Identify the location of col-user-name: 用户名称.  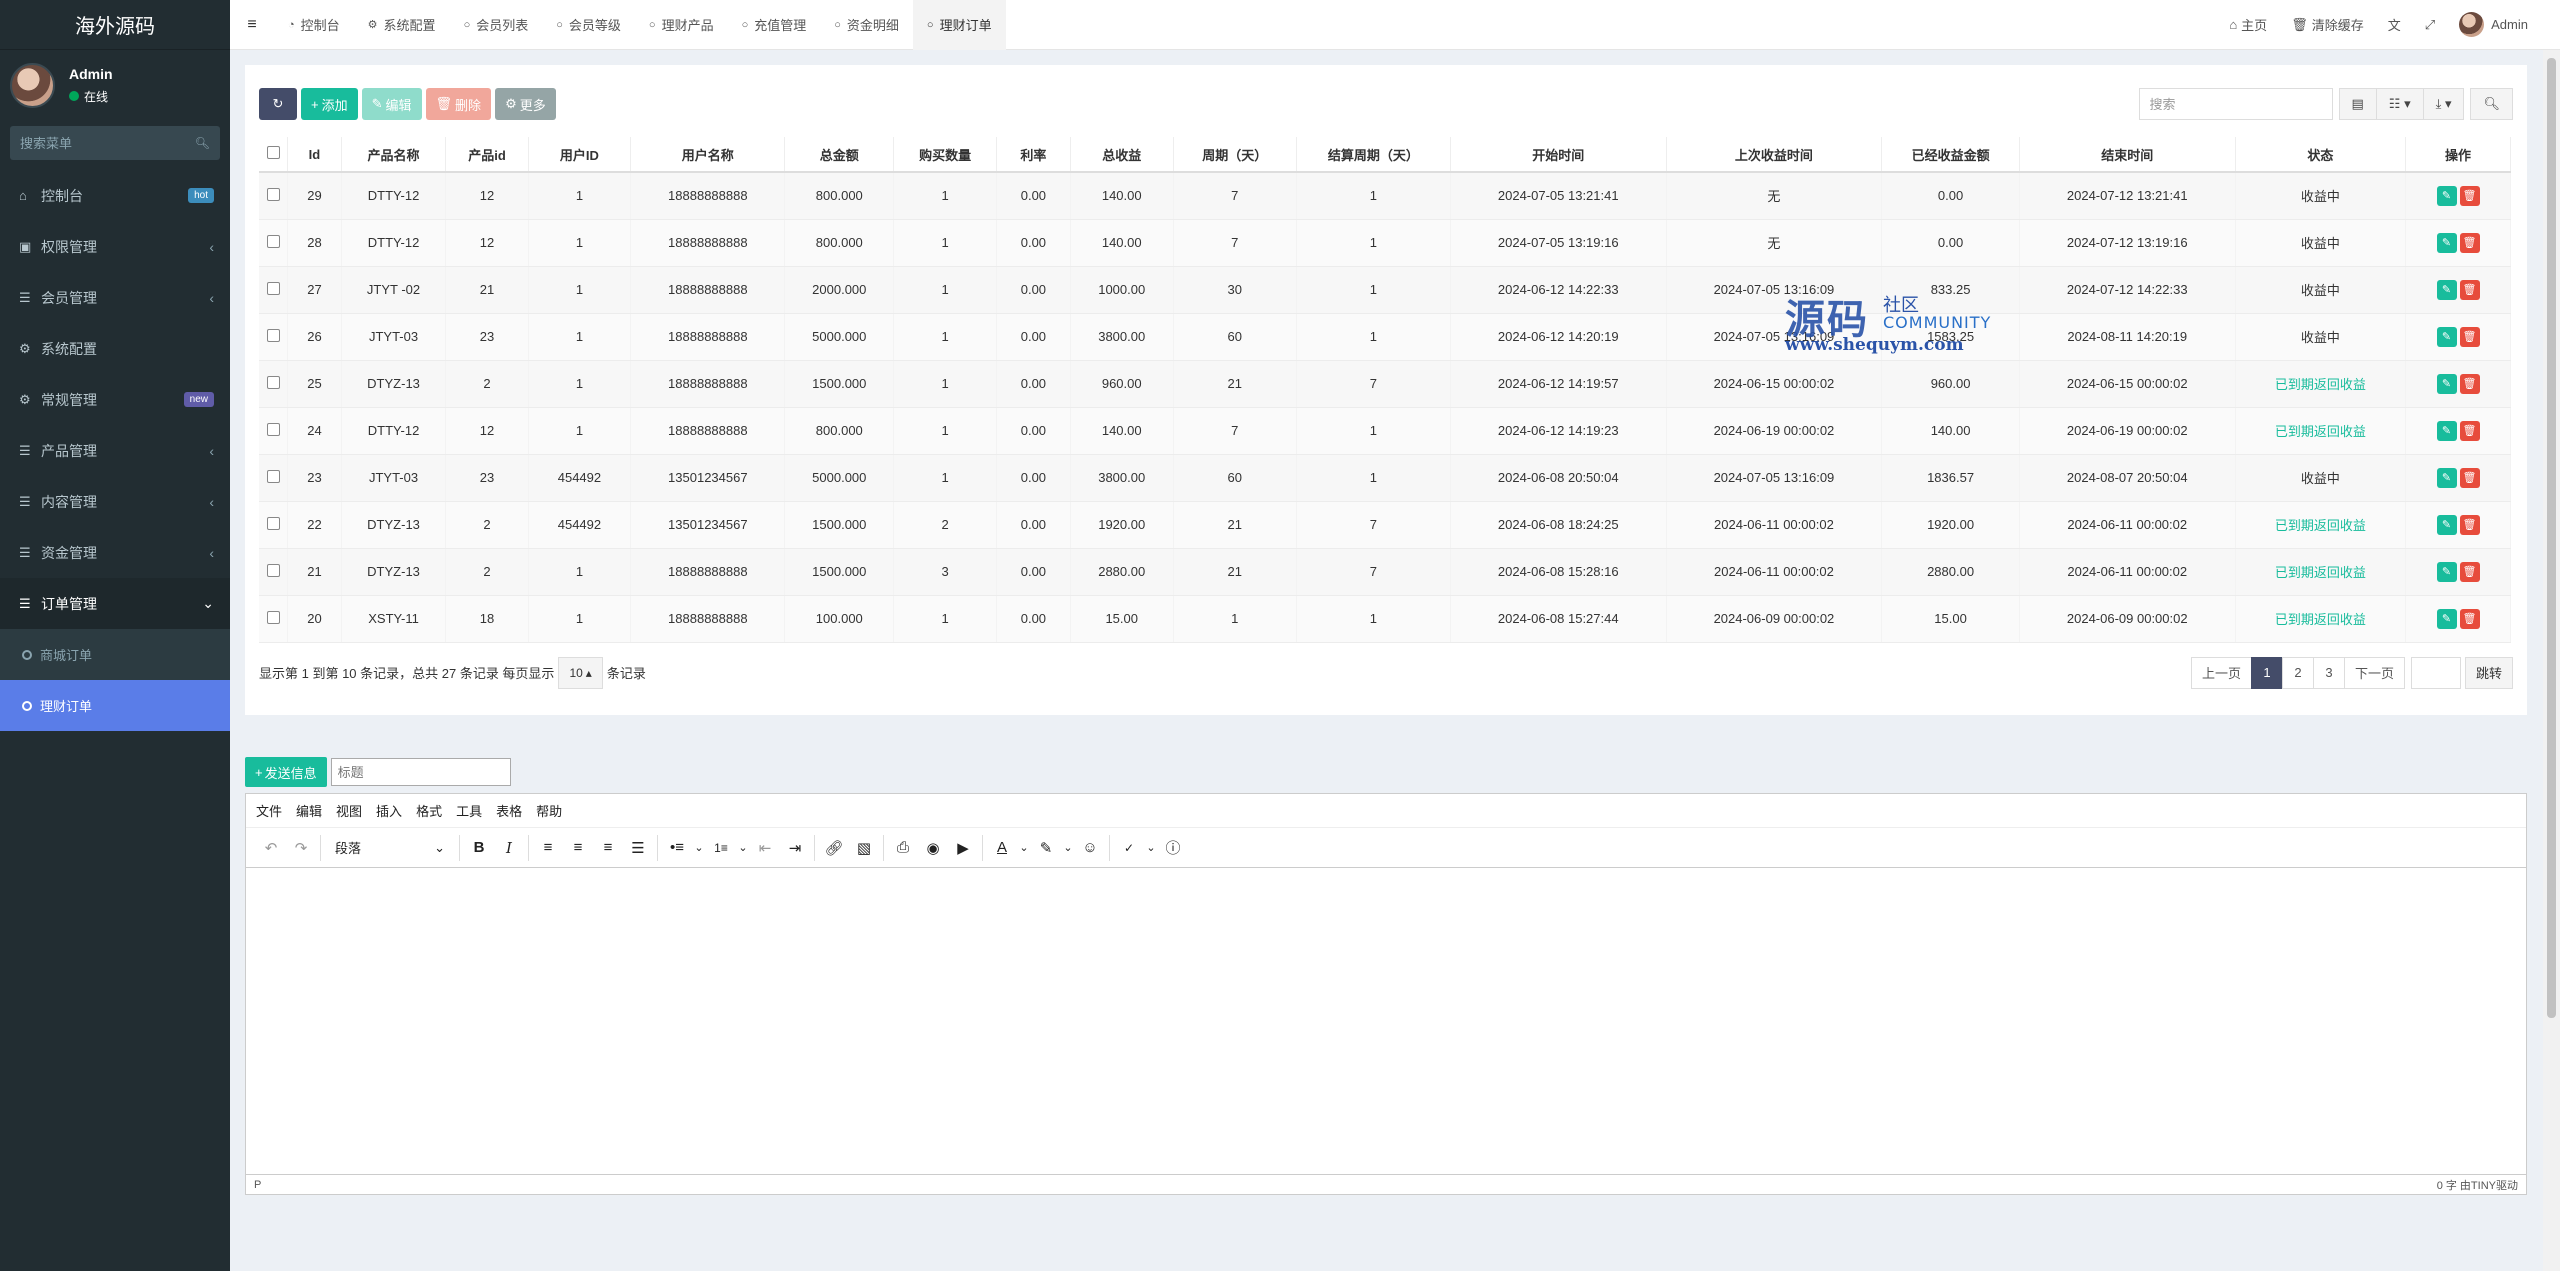
(708, 155).